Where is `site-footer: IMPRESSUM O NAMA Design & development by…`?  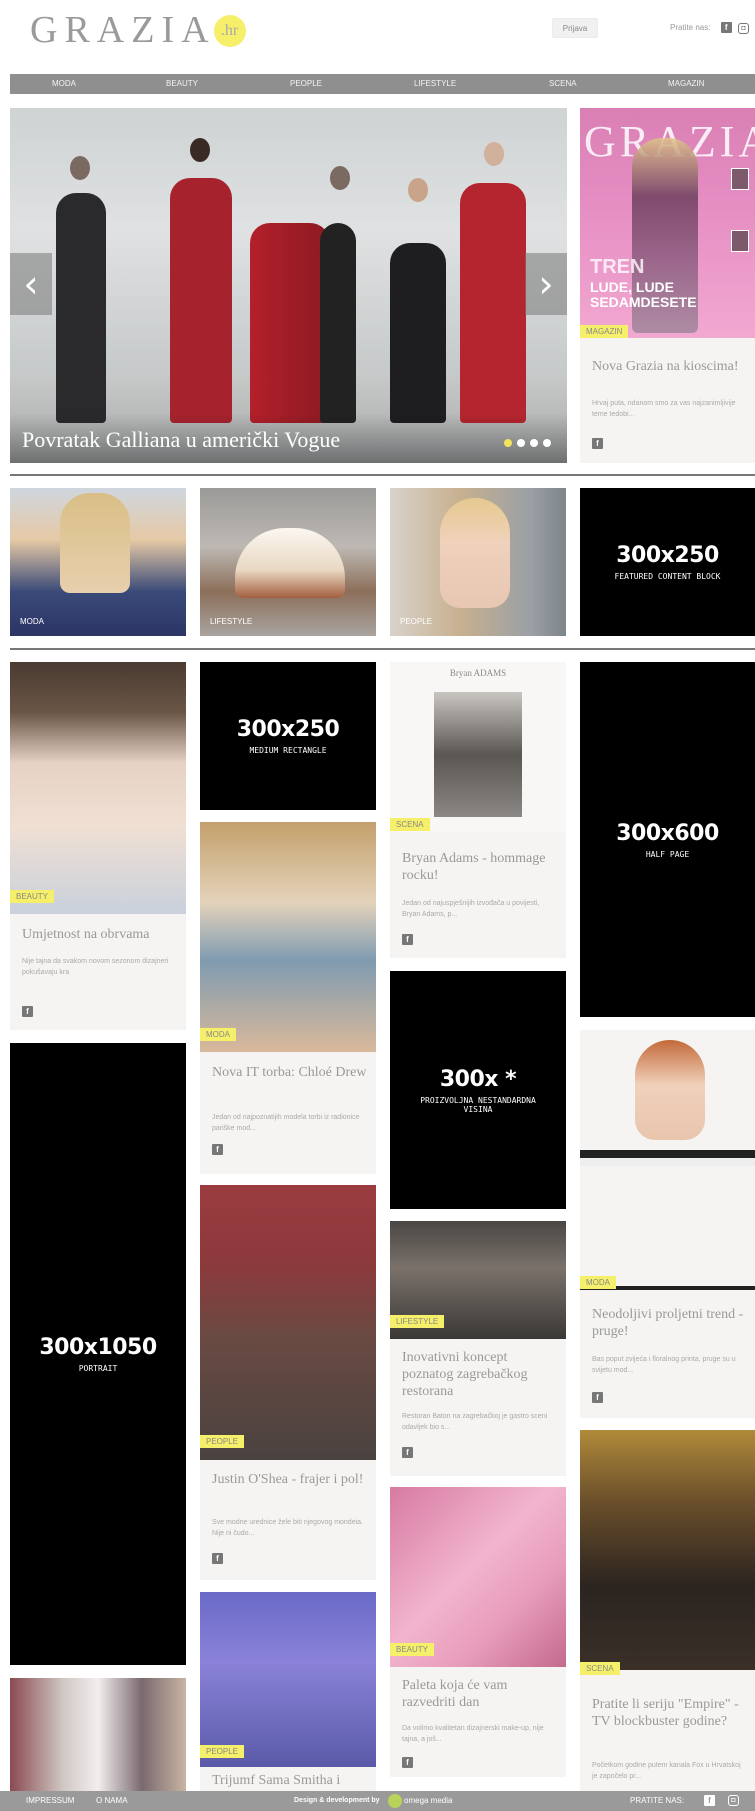 site-footer: IMPRESSUM O NAMA Design & development by… is located at coordinates (377, 1801).